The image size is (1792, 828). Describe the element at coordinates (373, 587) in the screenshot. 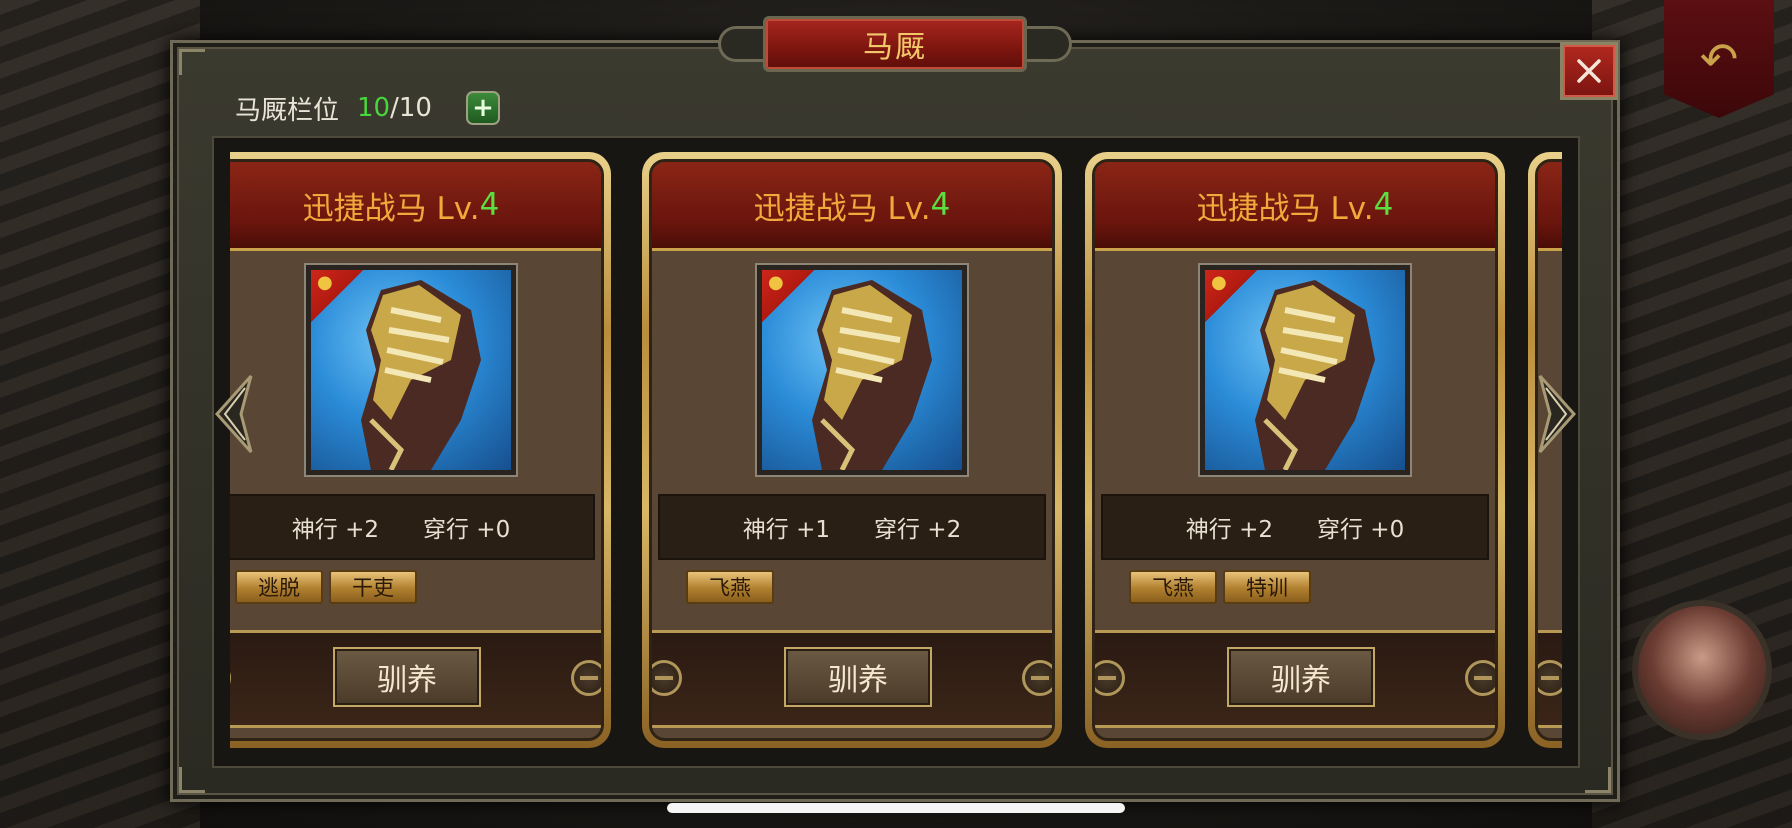

I see `skill-tag: 干吏` at that location.